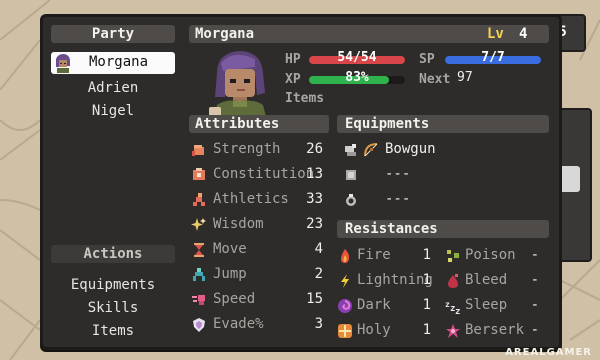  Describe the element at coordinates (199, 325) in the screenshot. I see `shield-icon` at that location.